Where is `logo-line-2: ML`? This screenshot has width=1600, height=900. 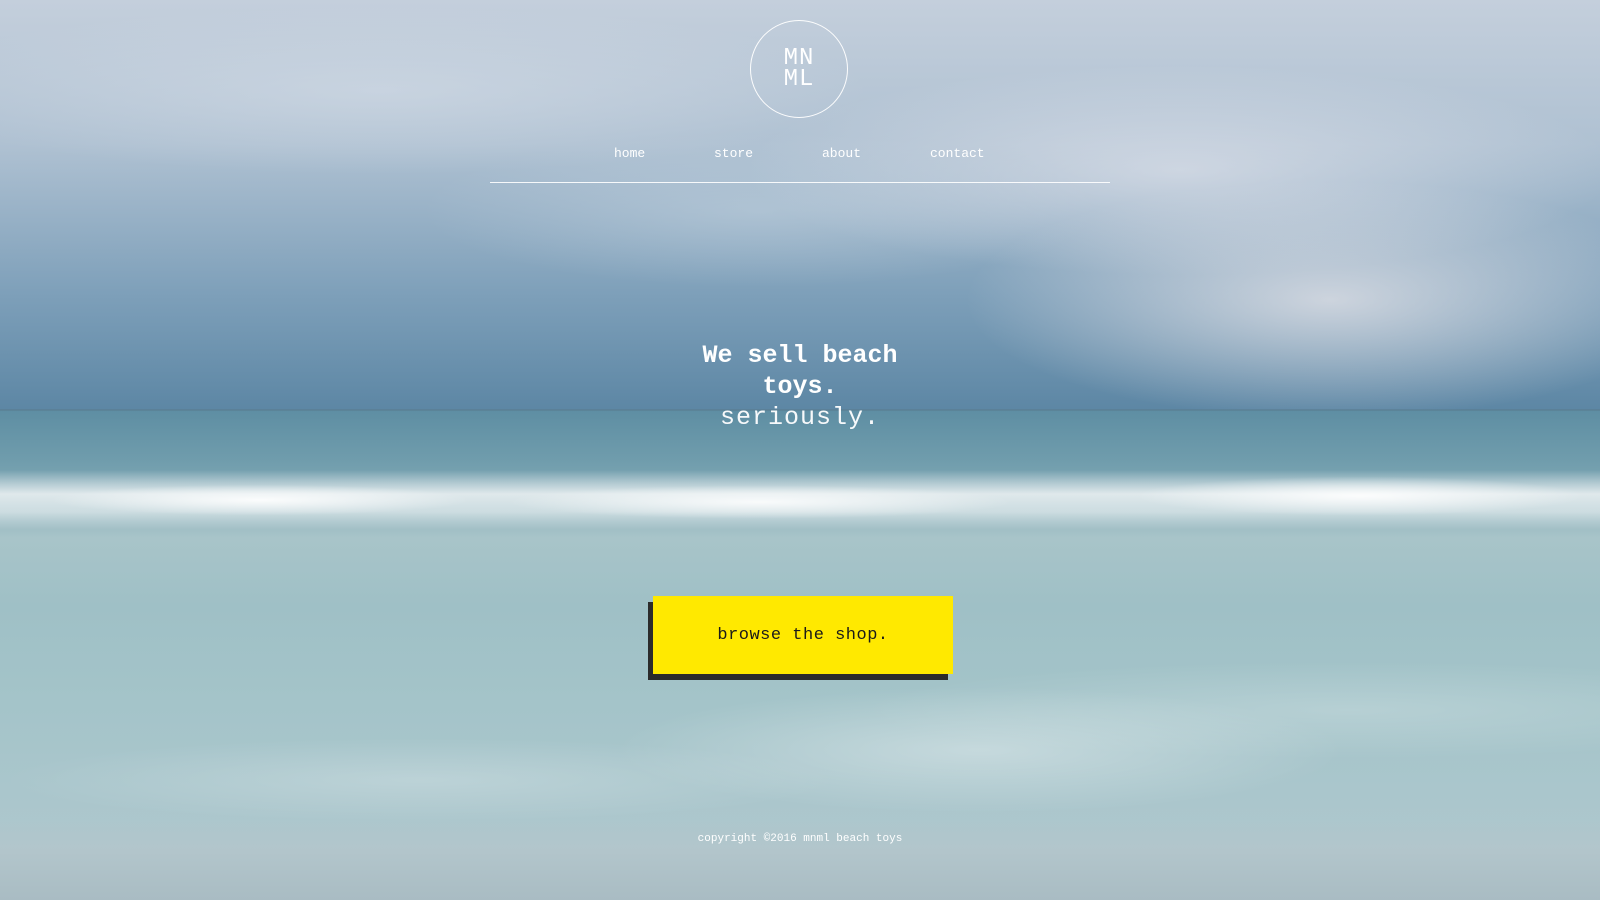 logo-line-2: ML is located at coordinates (799, 79).